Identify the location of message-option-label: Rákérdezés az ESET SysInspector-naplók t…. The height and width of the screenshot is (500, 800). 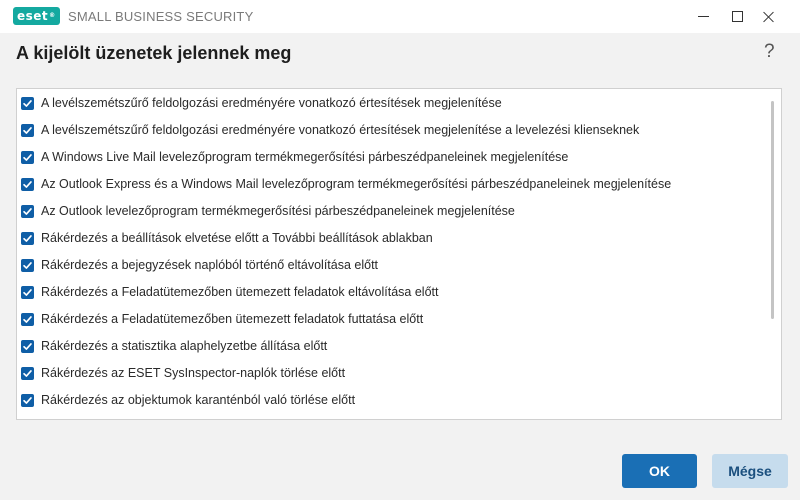
(193, 373).